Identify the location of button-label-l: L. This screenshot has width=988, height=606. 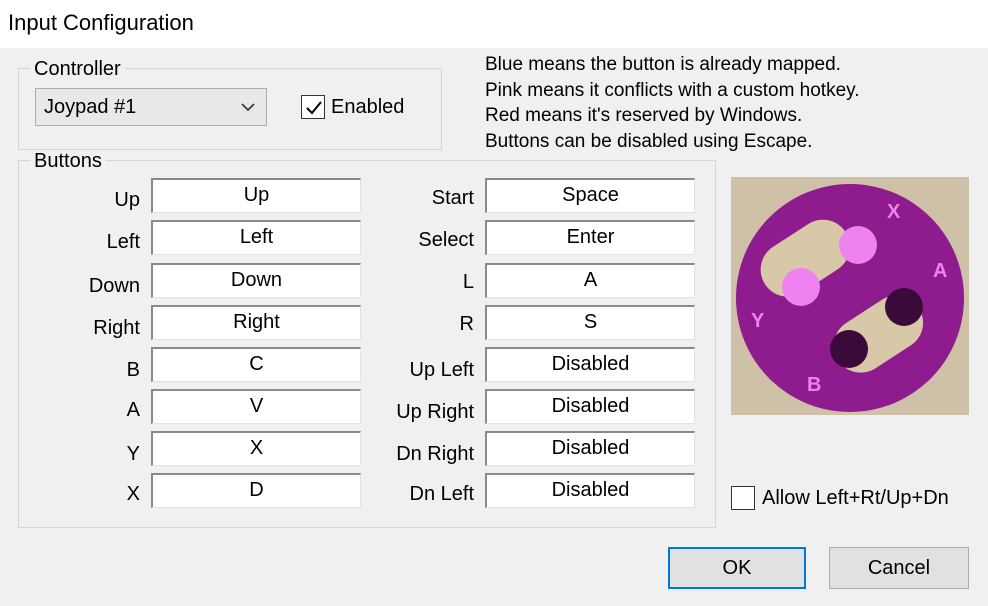
(468, 282).